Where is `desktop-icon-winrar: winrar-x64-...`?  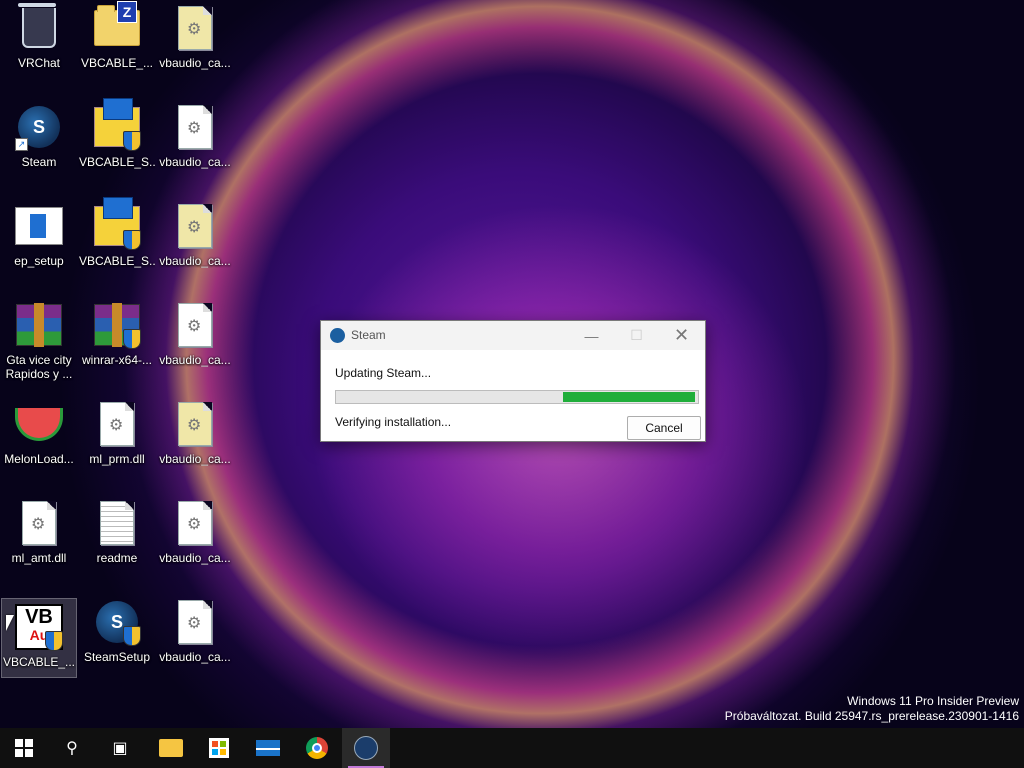 desktop-icon-winrar: winrar-x64-... is located at coordinates (117, 337).